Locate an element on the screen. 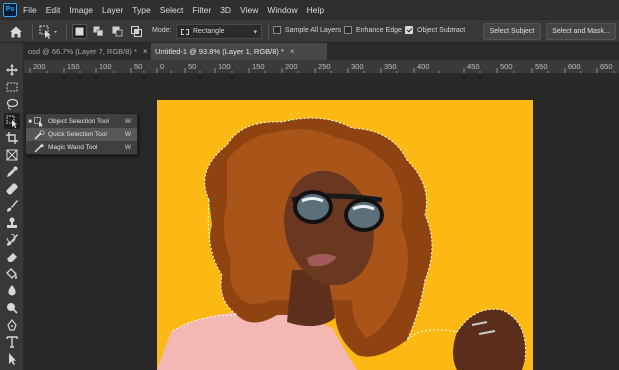 Image resolution: width=619 pixels, height=370 pixels. pen-tool-icon is located at coordinates (12, 325).